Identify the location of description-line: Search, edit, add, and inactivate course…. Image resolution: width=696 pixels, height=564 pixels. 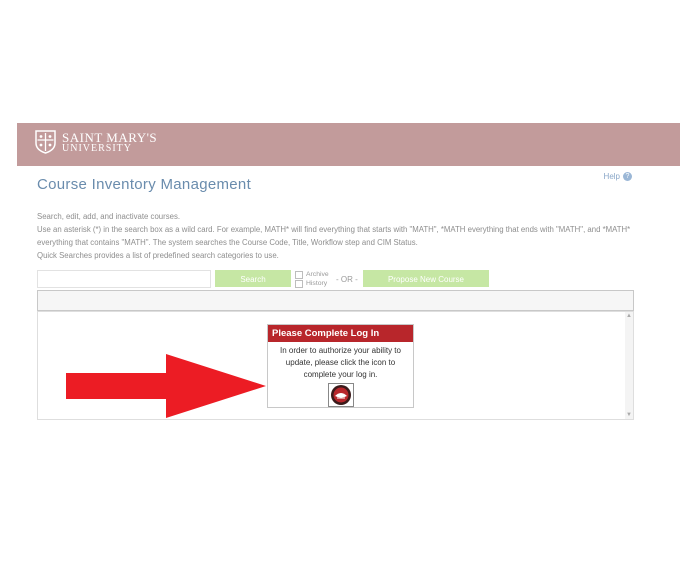
(109, 216).